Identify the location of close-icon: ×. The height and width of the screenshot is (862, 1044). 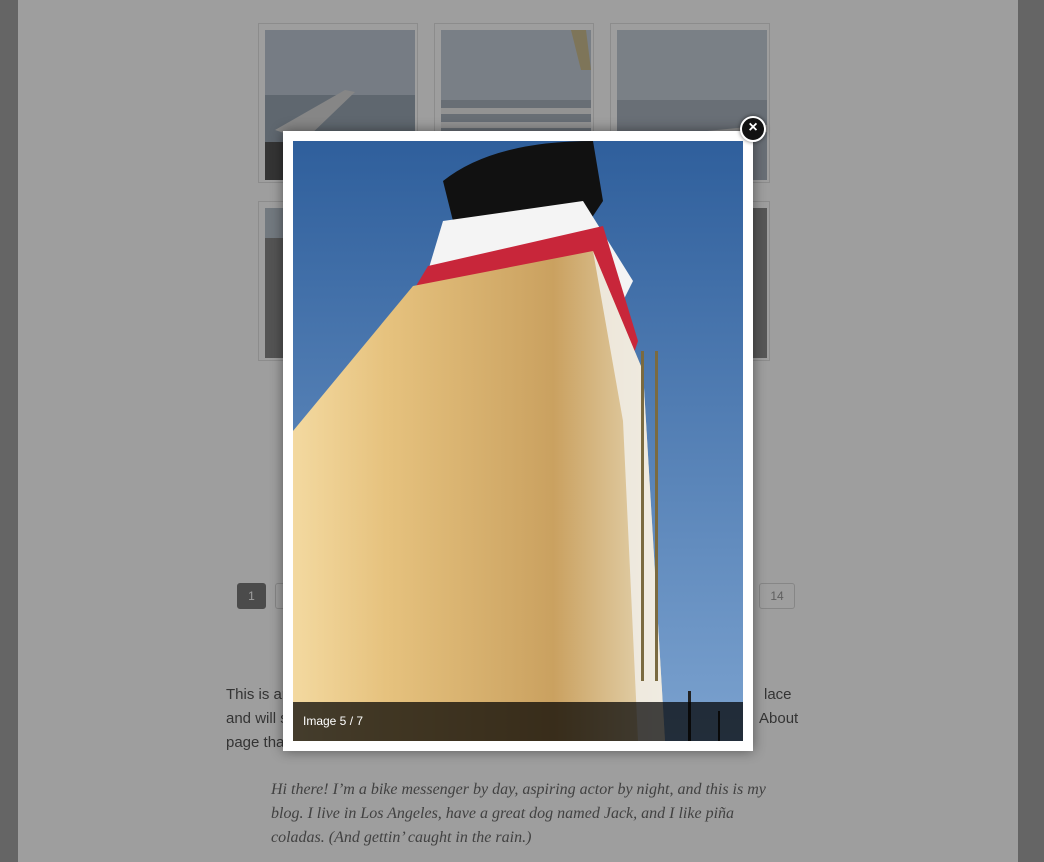
(753, 129).